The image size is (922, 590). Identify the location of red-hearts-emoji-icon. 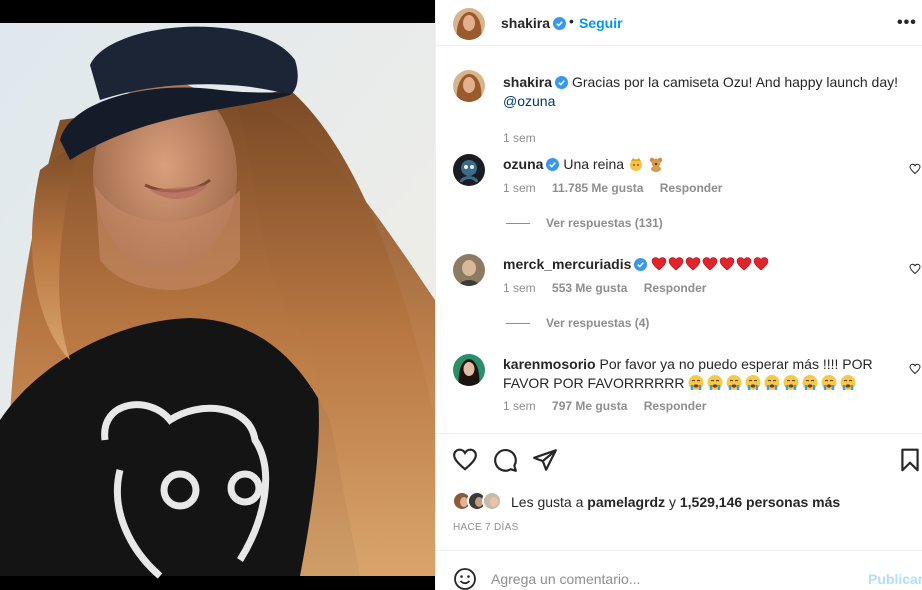
(710, 264).